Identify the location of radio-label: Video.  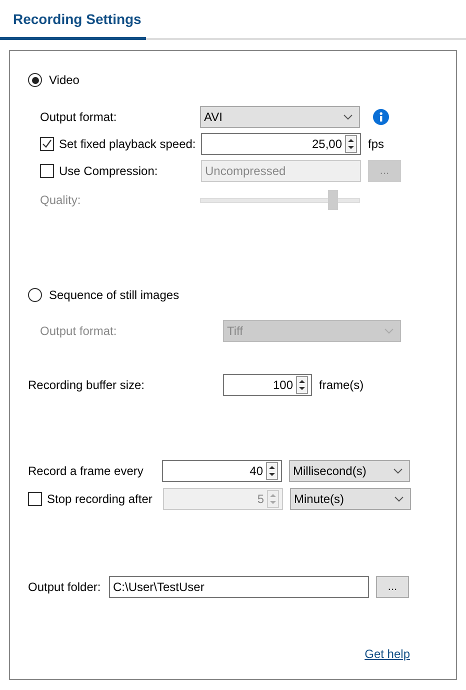
(64, 80).